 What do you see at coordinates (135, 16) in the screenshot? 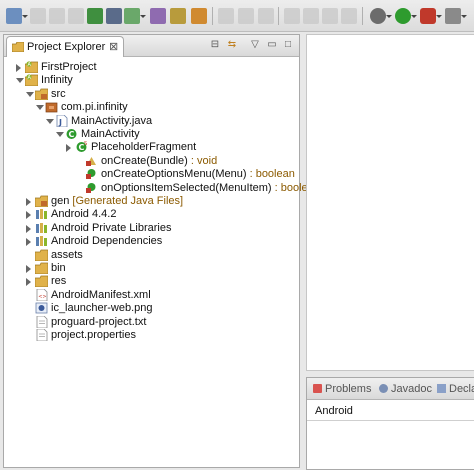
I see `lint-check-icon` at bounding box center [135, 16].